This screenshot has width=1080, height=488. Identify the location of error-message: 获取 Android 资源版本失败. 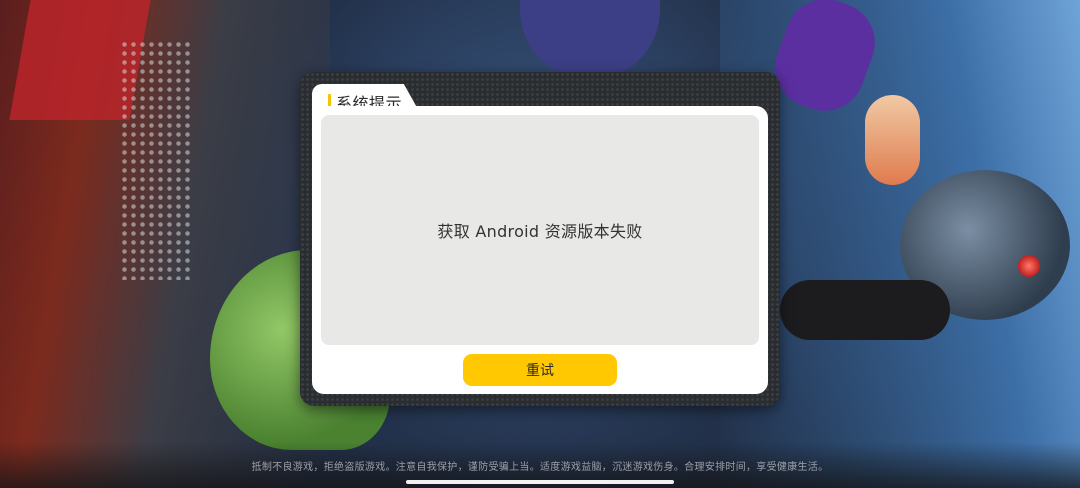
(540, 231).